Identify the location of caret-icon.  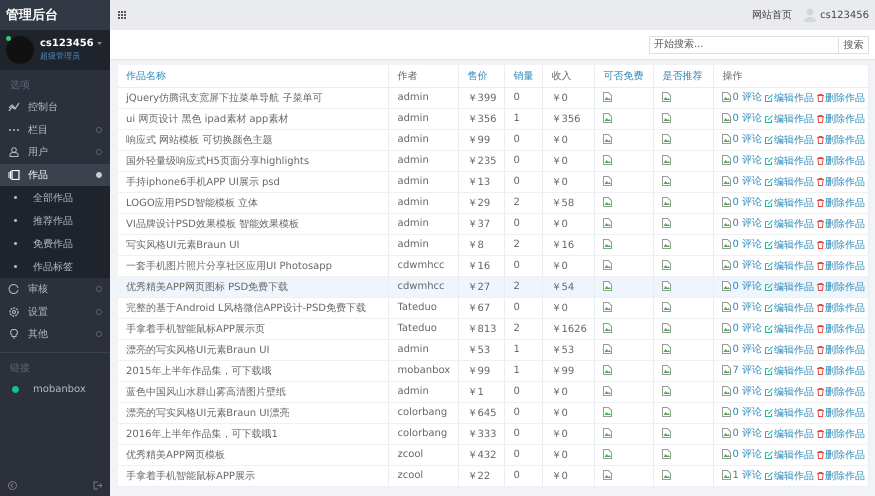
(99, 43).